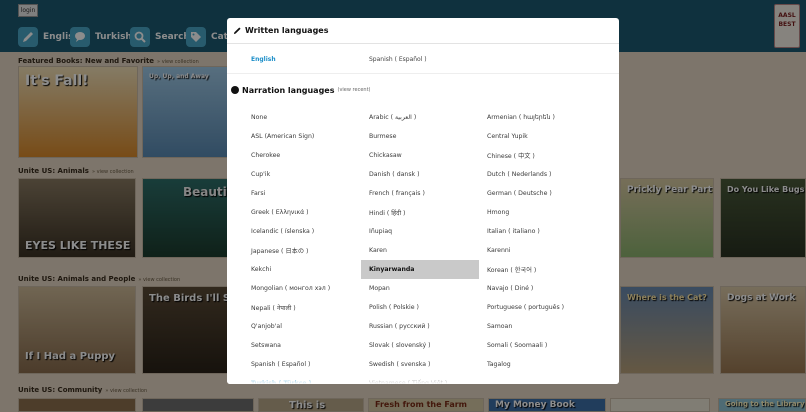 This screenshot has height=412, width=806. I want to click on narration-language-item: Setswana, so click(302, 345).